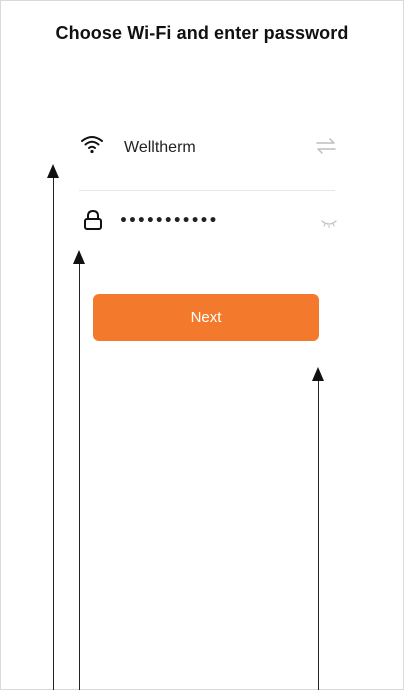 This screenshot has height=690, width=404. What do you see at coordinates (206, 317) in the screenshot?
I see `next-button: Next` at bounding box center [206, 317].